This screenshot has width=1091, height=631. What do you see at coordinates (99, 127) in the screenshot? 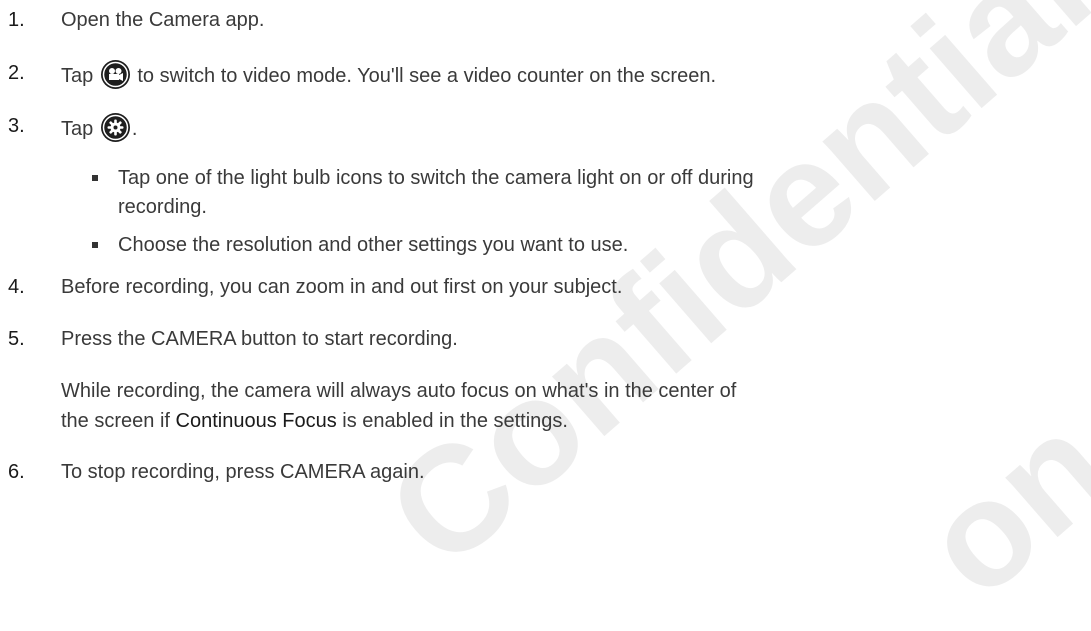
I see `step-text: Tap .` at bounding box center [99, 127].